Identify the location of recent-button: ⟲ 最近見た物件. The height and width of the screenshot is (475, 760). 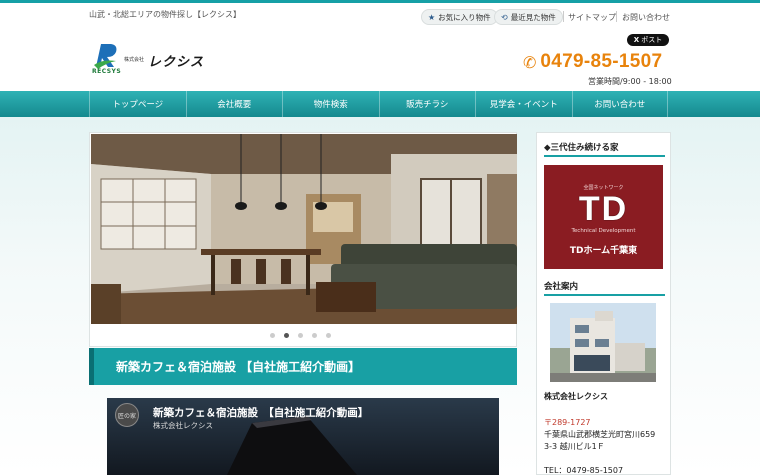
(528, 17).